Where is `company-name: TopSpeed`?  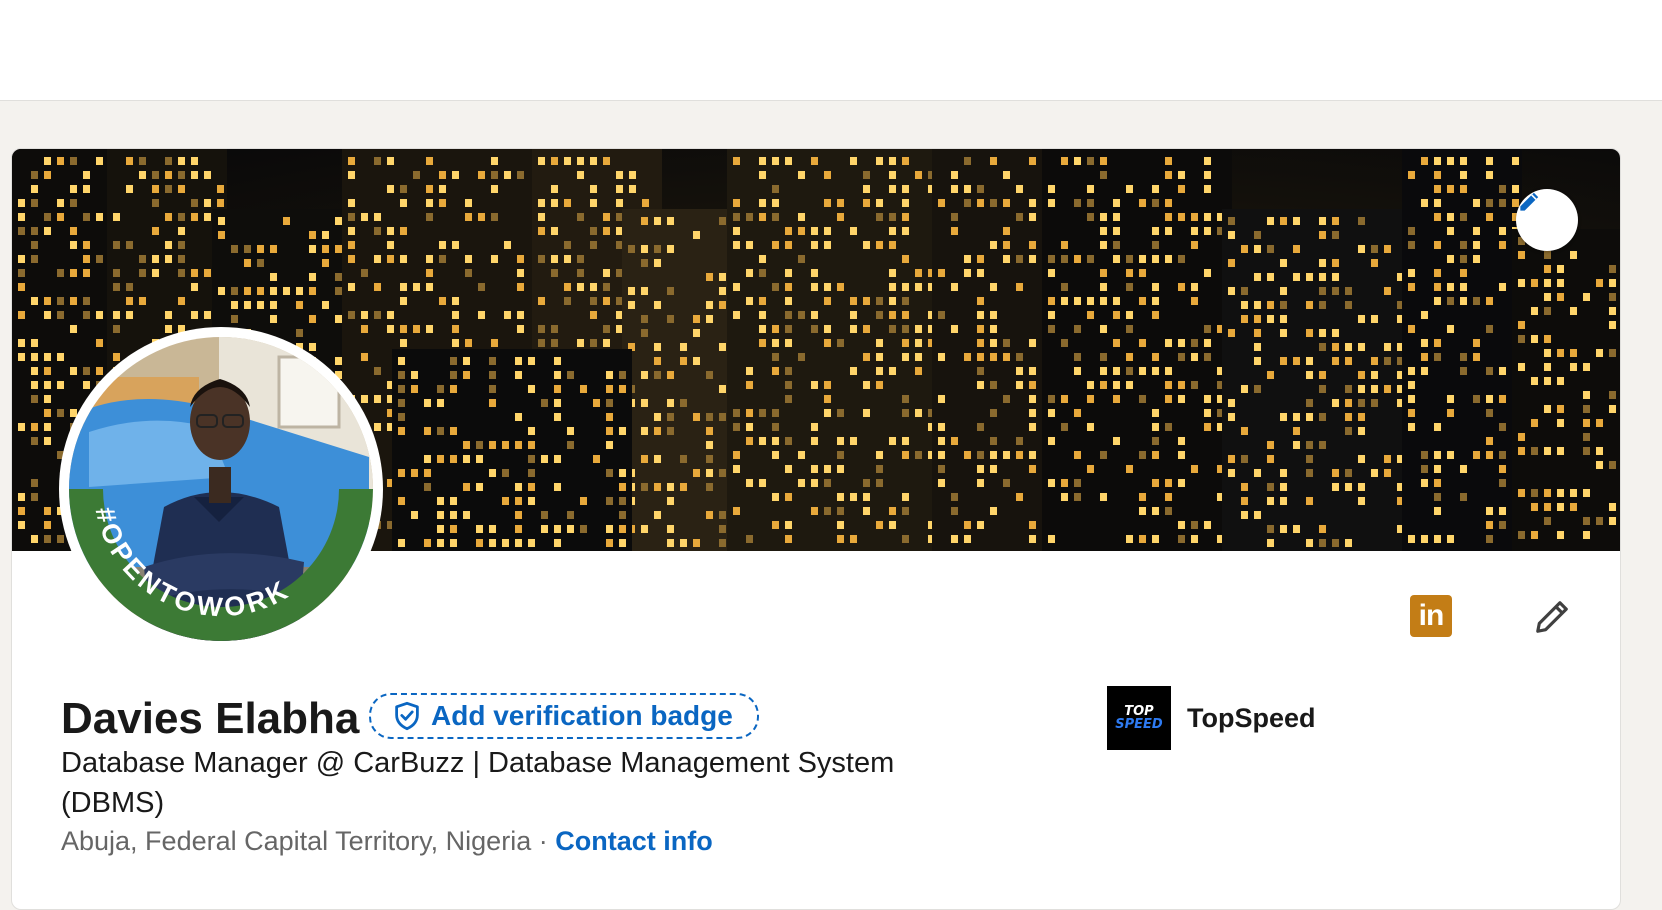
company-name: TopSpeed is located at coordinates (1251, 717).